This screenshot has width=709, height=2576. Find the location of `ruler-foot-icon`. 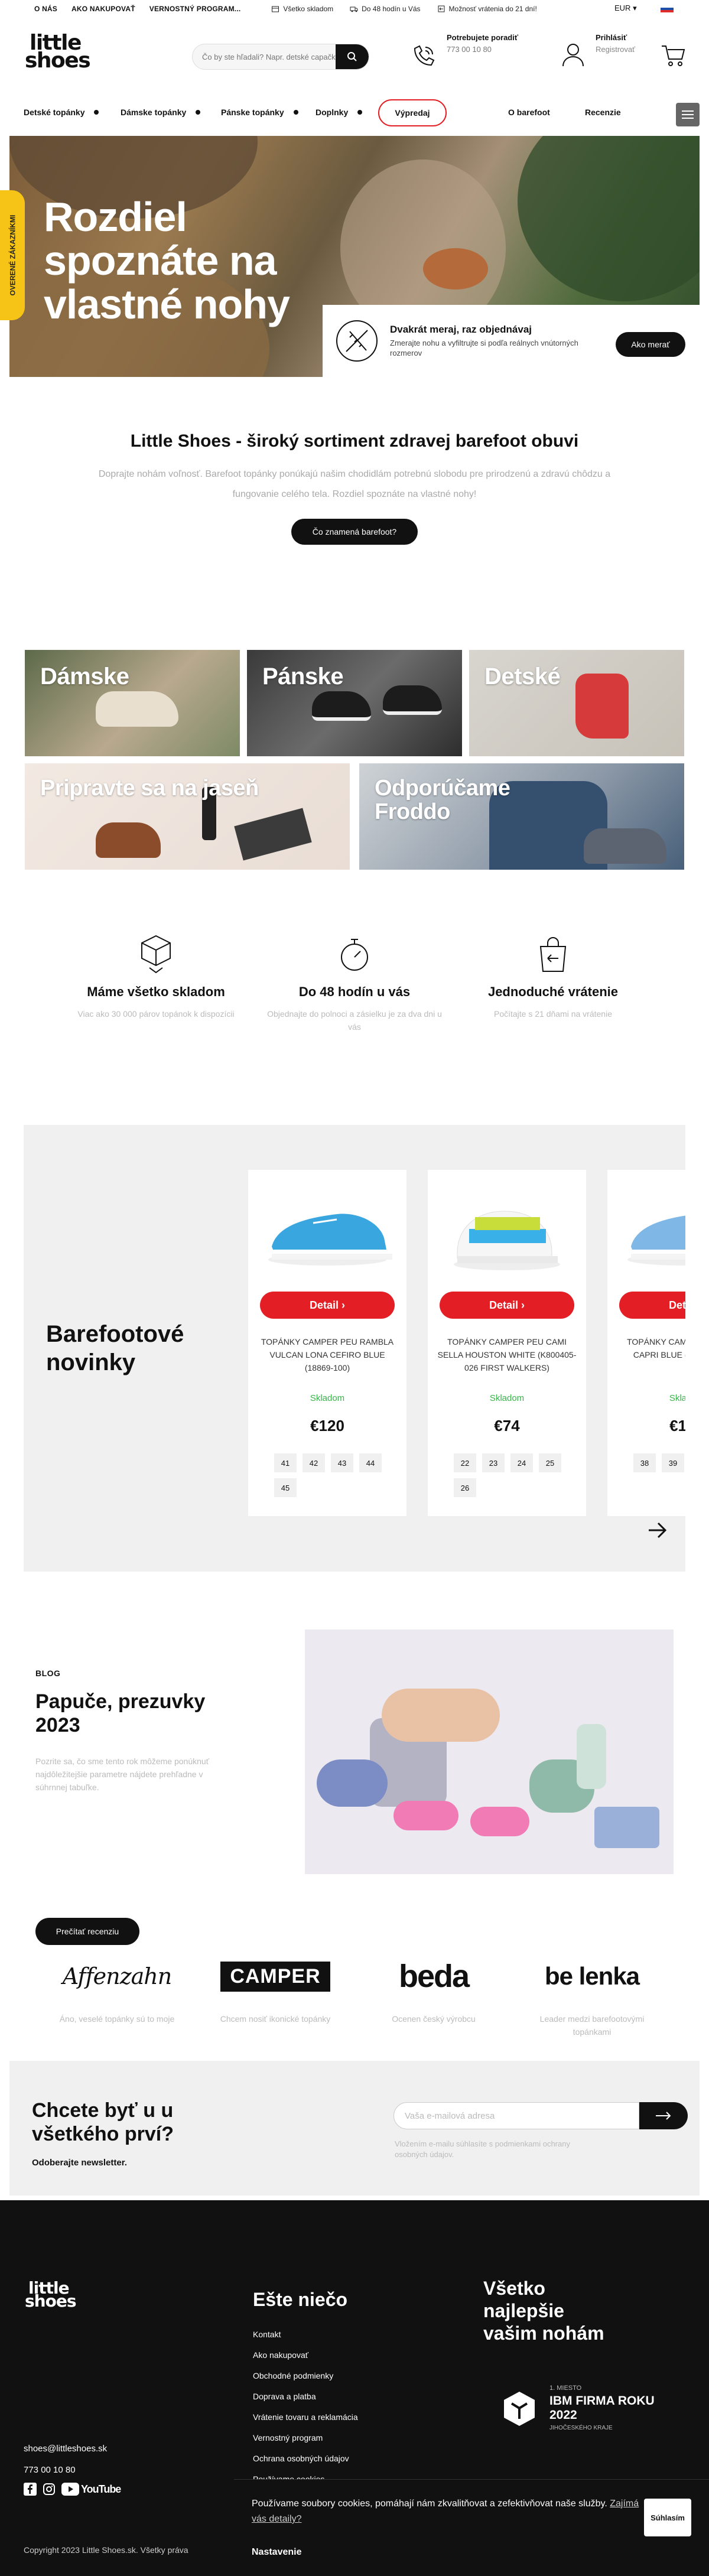

ruler-foot-icon is located at coordinates (357, 341).